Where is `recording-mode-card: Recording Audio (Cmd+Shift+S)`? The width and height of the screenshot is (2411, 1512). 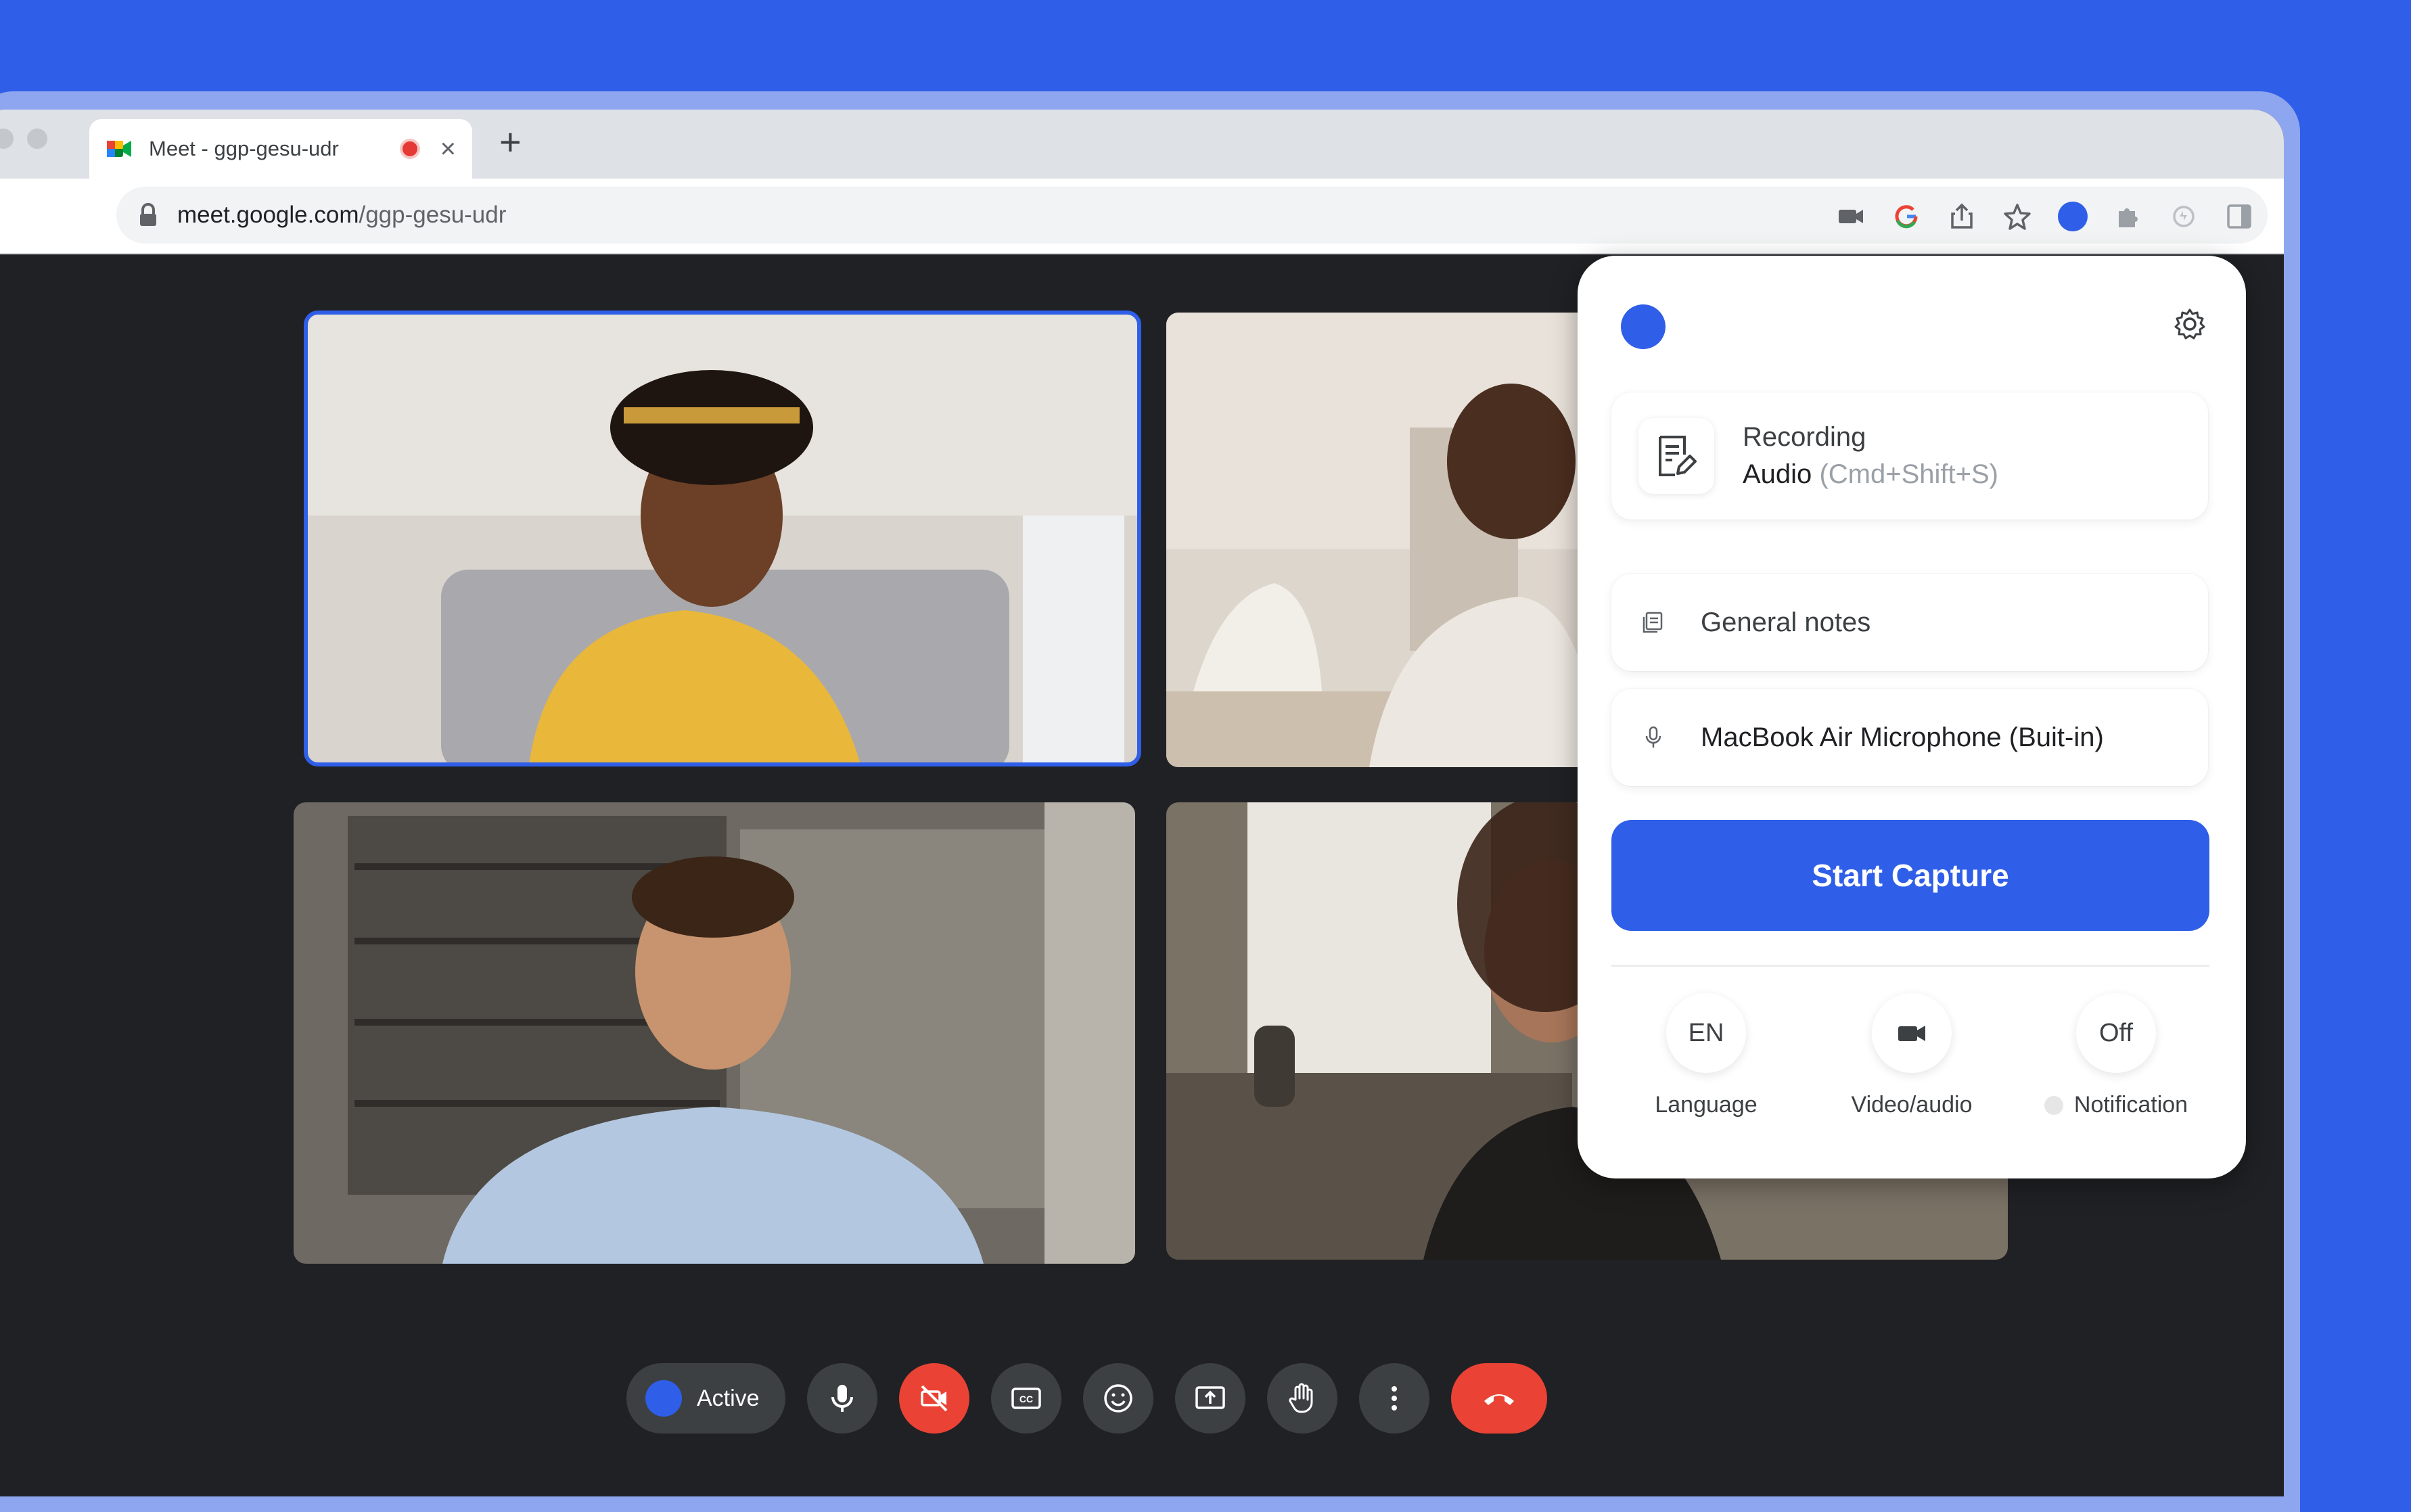 recording-mode-card: Recording Audio (Cmd+Shift+S) is located at coordinates (1909, 456).